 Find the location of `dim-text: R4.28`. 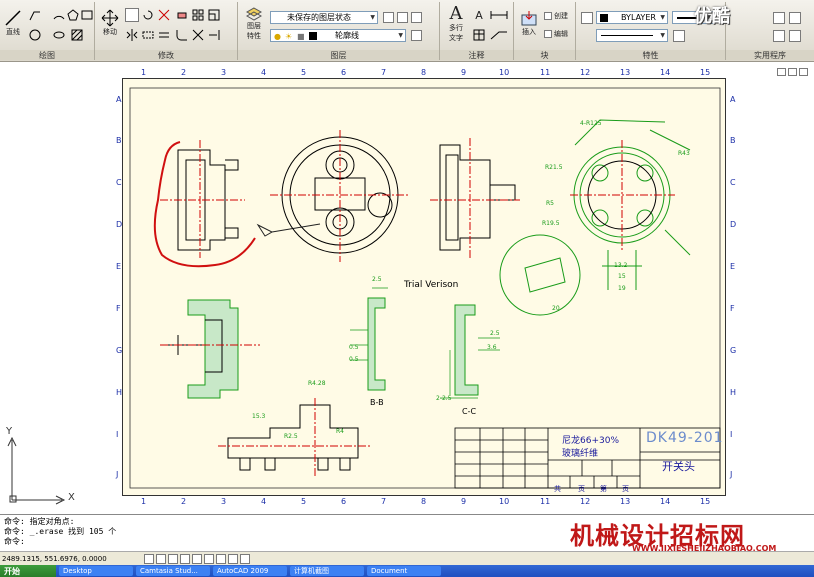

dim-text: R4.28 is located at coordinates (317, 383).